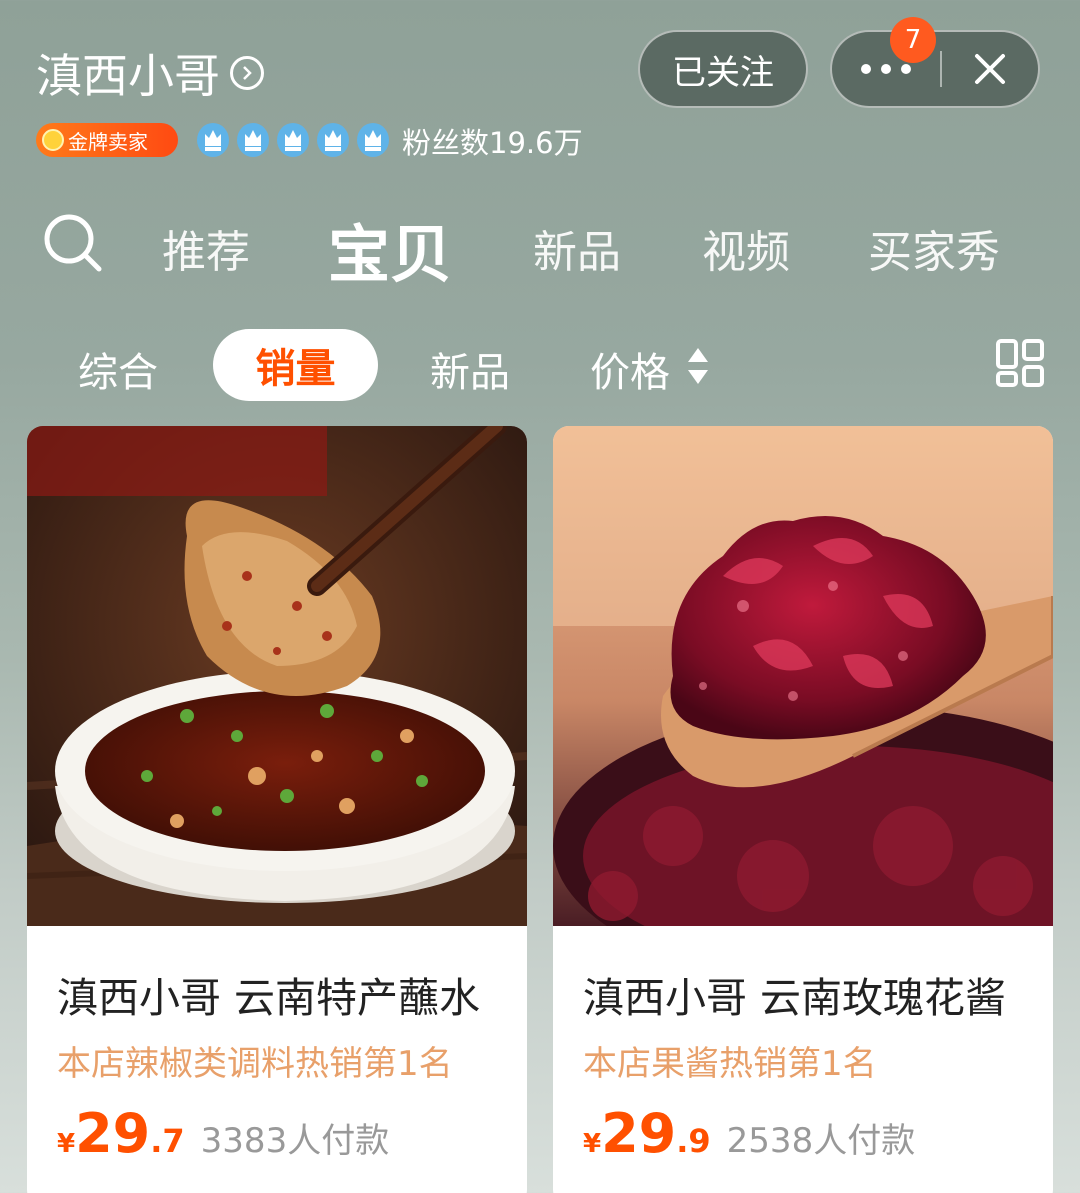  What do you see at coordinates (255, 1064) in the screenshot?
I see `product-rank-tag: 本店辣椒类调料热销第1名` at bounding box center [255, 1064].